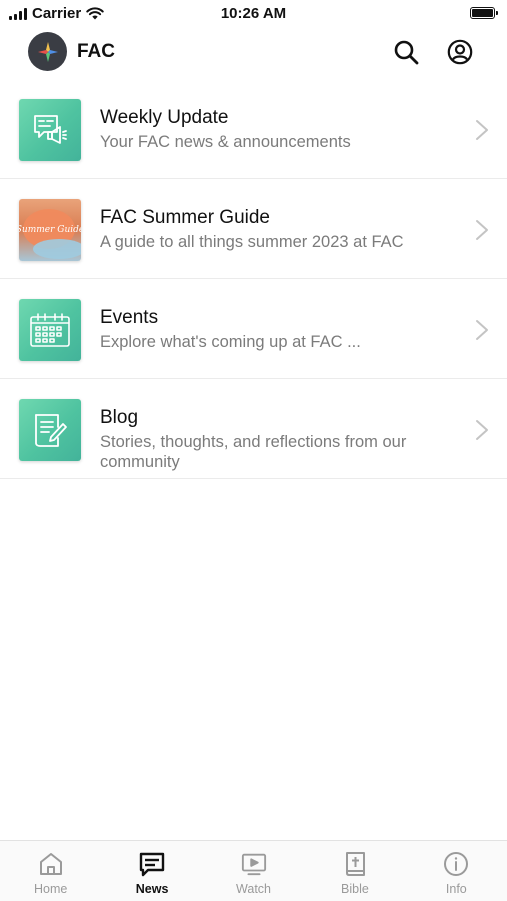 This screenshot has height=901, width=507. I want to click on tab-news: News, so click(151, 871).